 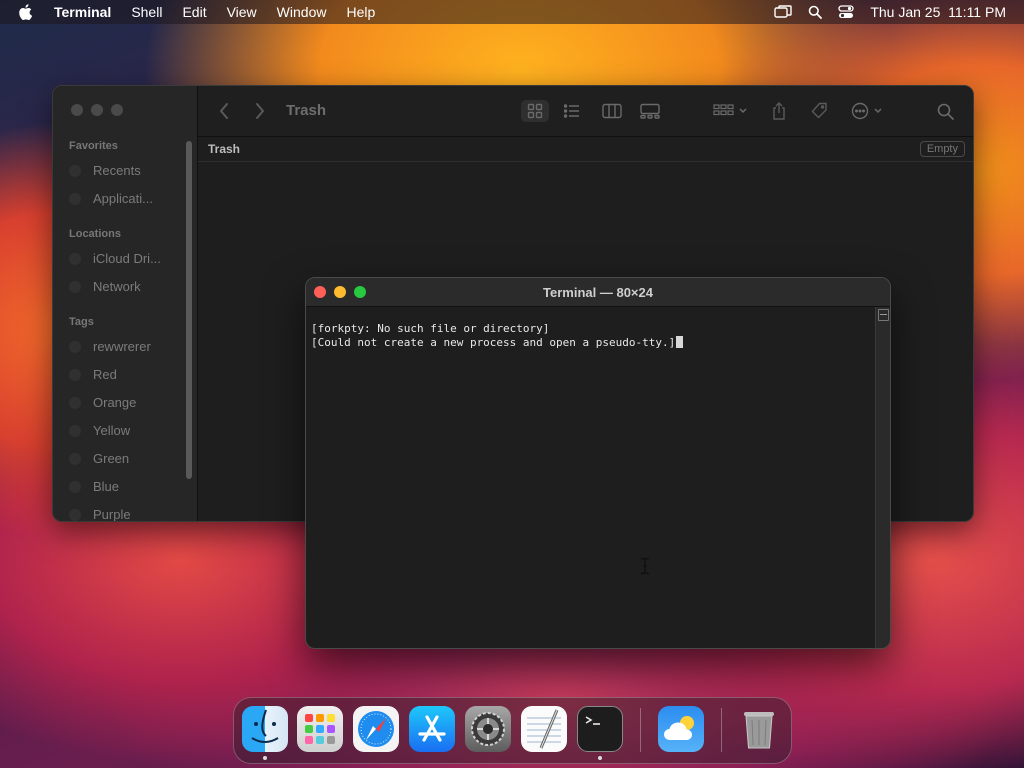 I want to click on finder-zoom-button, so click(x=117, y=110).